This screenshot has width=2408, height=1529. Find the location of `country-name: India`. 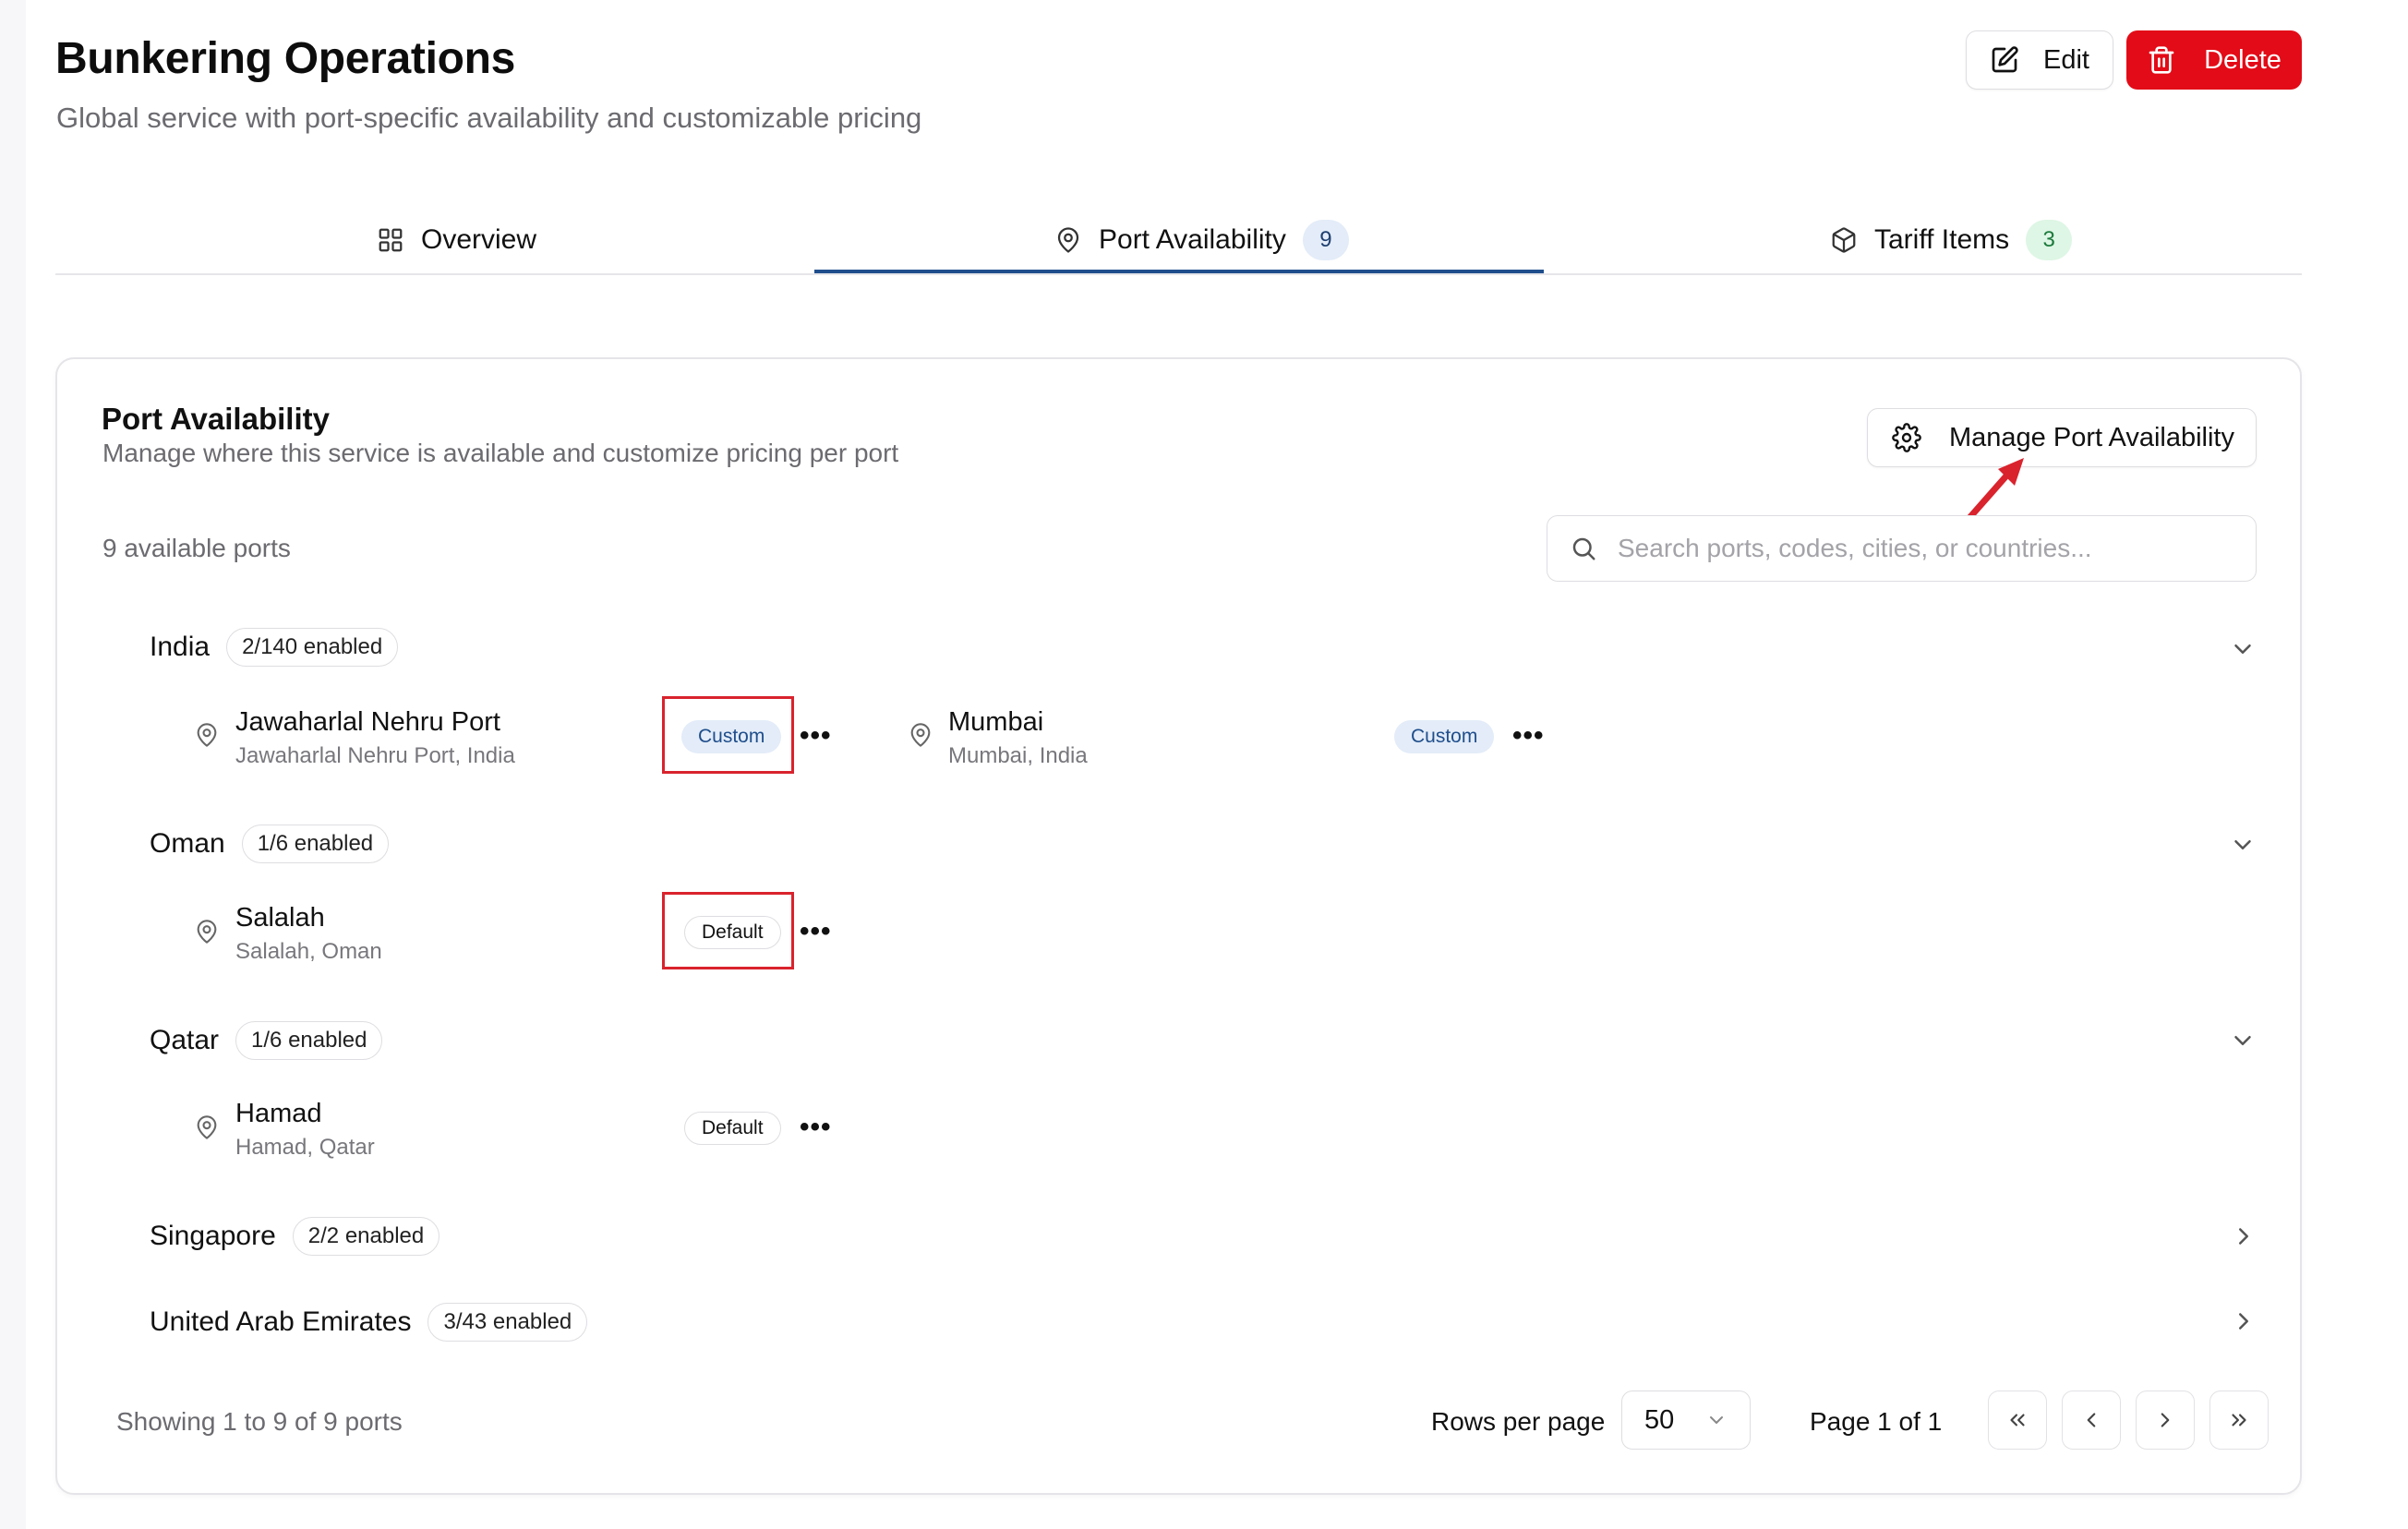

country-name: India is located at coordinates (180, 647).